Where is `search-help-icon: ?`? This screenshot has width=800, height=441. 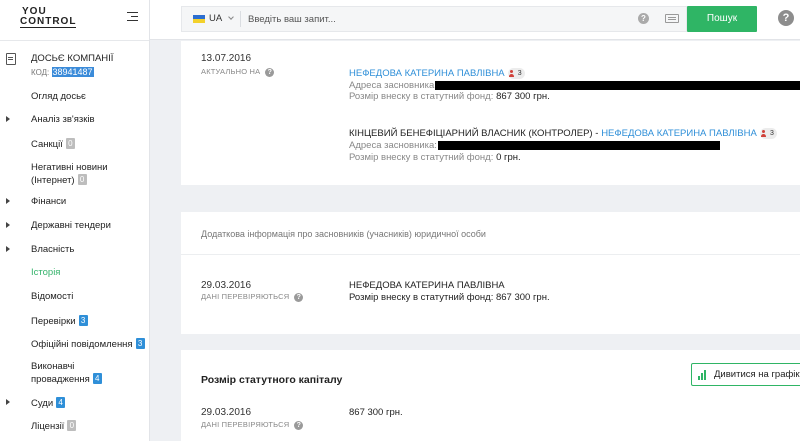 search-help-icon: ? is located at coordinates (643, 18).